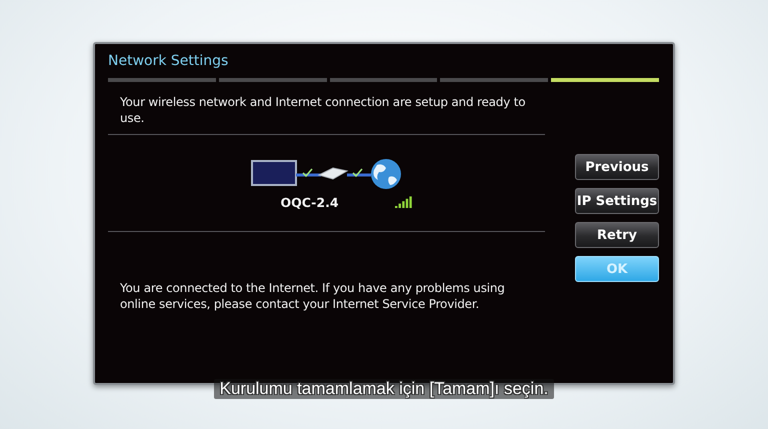 This screenshot has width=768, height=429. What do you see at coordinates (384, 389) in the screenshot?
I see `video-subtitle: Kurulumu tamamlamak için [Tamam]ı seçin.` at bounding box center [384, 389].